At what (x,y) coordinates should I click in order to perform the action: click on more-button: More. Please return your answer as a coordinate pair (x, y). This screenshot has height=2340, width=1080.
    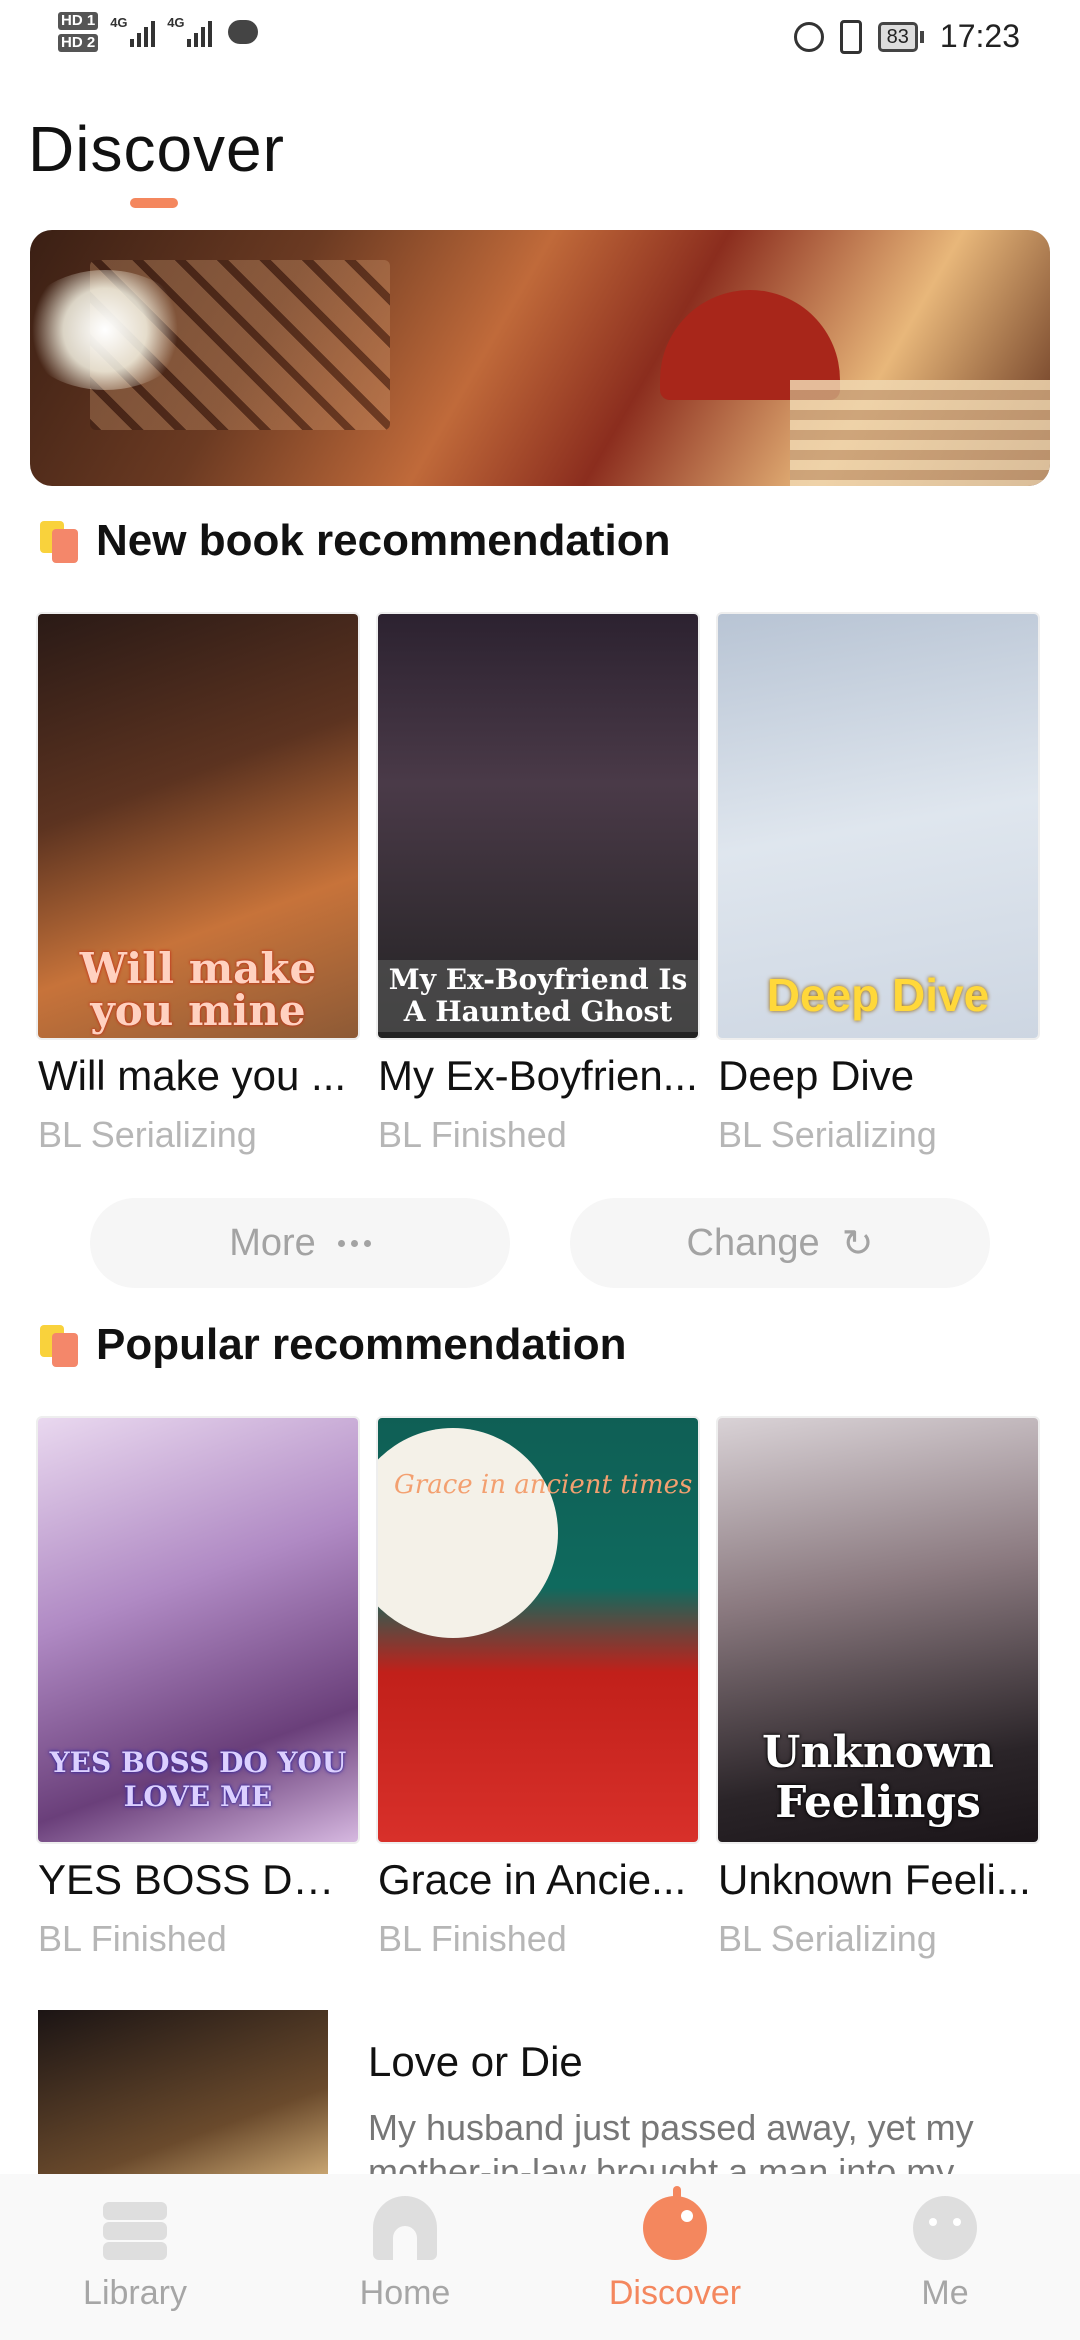
    Looking at the image, I should click on (300, 1243).